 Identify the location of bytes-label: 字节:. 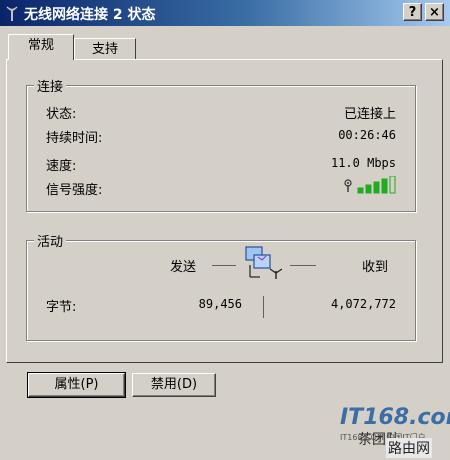
(61, 307).